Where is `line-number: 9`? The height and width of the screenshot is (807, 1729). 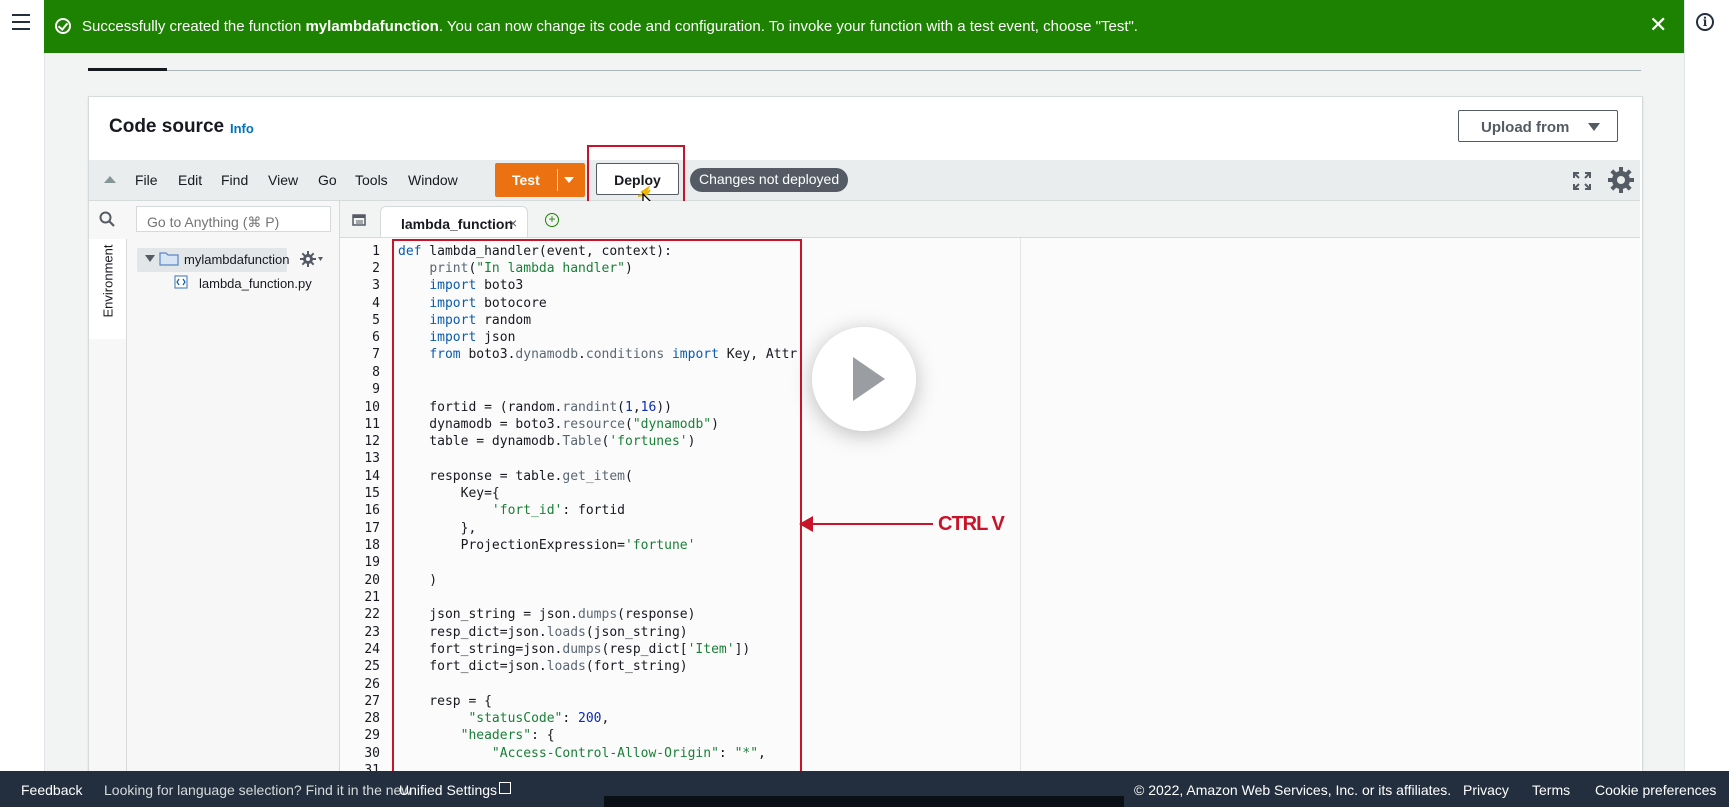 line-number: 9 is located at coordinates (376, 389).